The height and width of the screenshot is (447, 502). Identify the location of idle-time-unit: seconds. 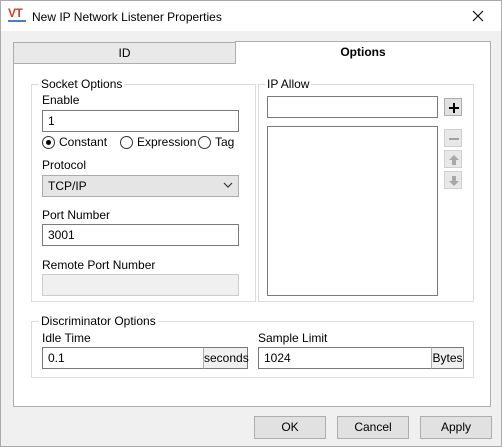
(226, 358).